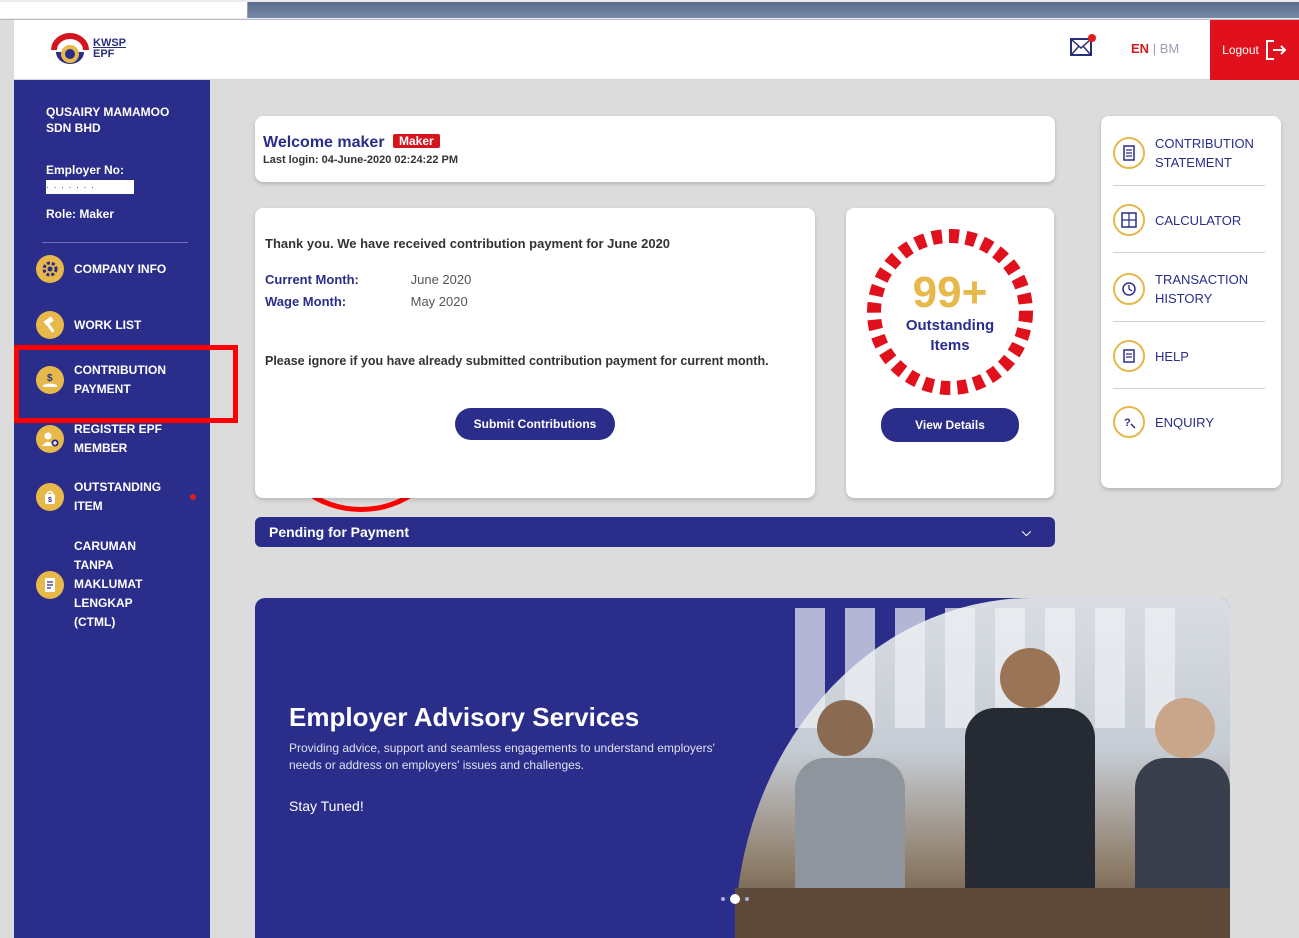 Image resolution: width=1299 pixels, height=938 pixels. Describe the element at coordinates (1184, 422) in the screenshot. I see `quick-link-label: ENQUIRY` at that location.